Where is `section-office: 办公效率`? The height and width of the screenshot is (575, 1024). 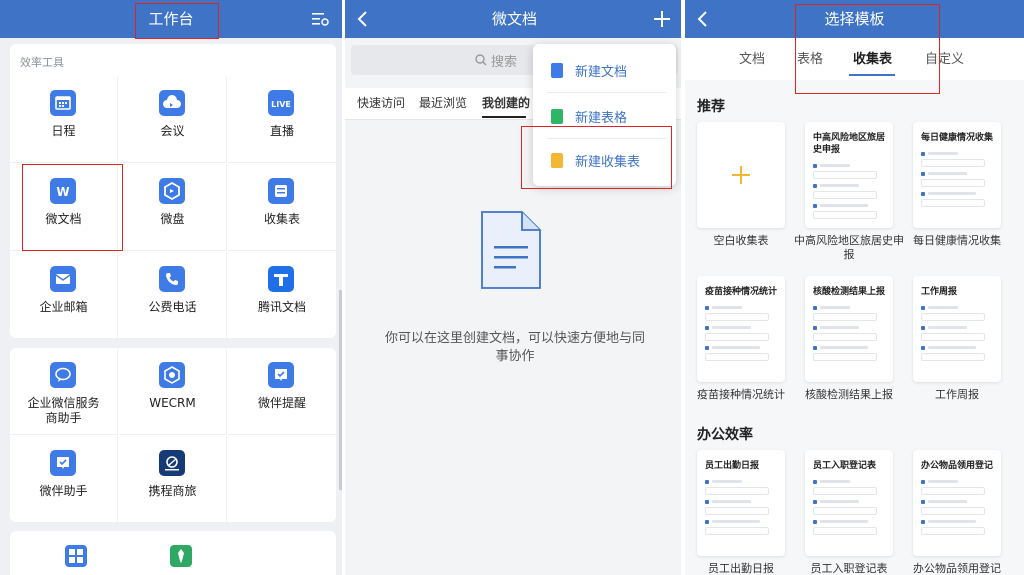
section-office: 办公效率 is located at coordinates (725, 435).